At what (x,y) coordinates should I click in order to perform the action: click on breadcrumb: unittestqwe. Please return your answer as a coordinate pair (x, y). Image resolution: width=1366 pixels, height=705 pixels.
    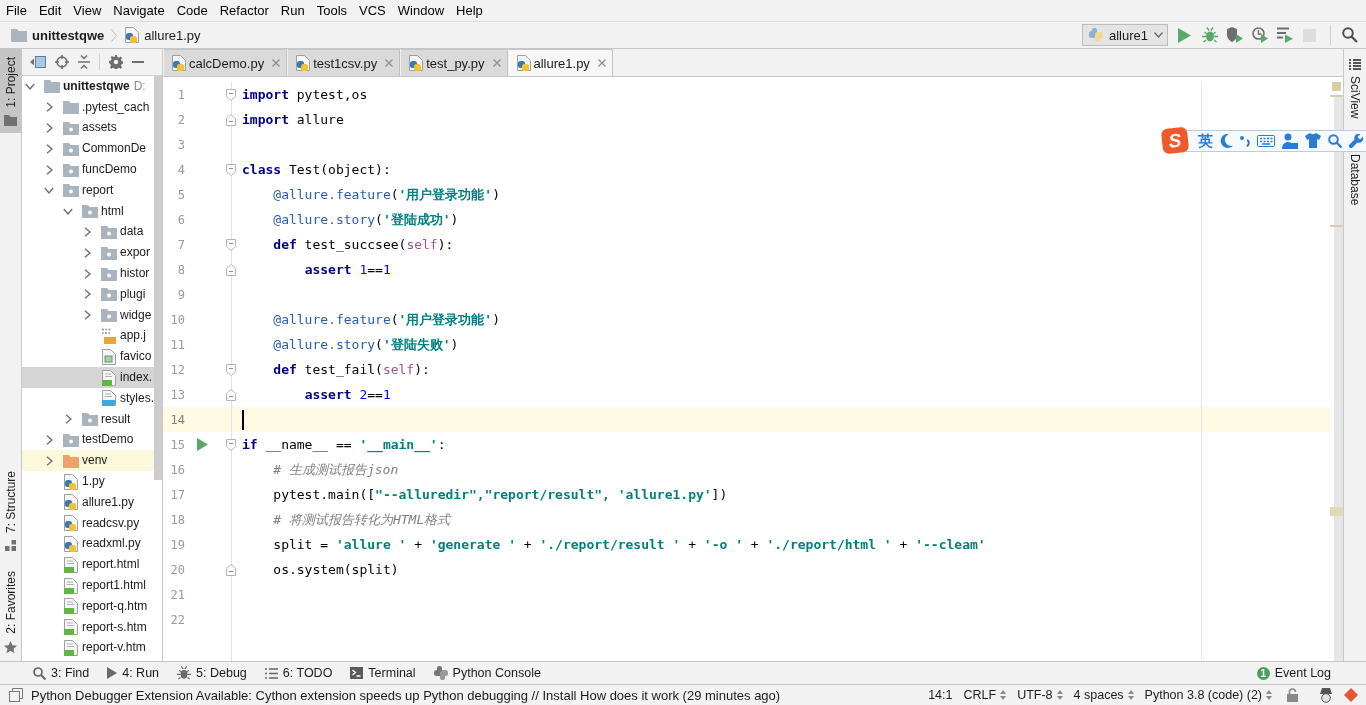
    Looking at the image, I should click on (58, 35).